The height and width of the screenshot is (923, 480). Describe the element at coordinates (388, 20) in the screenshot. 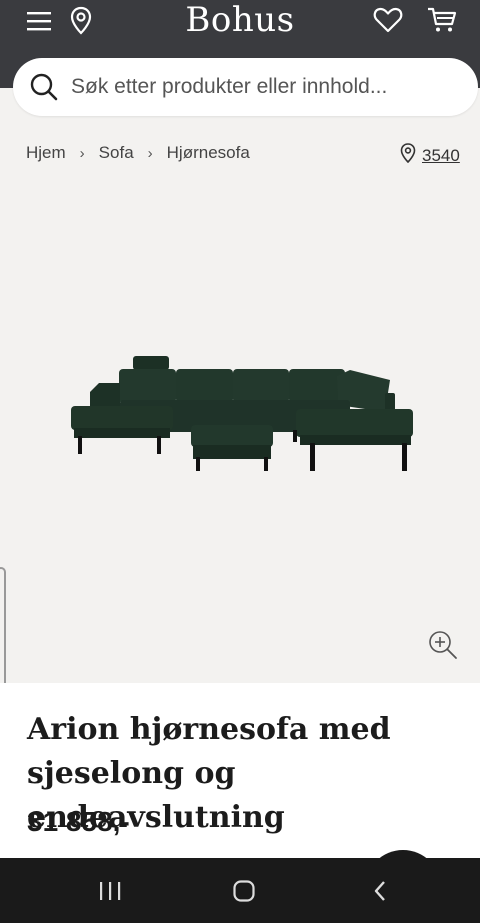

I see `heart-icon` at that location.